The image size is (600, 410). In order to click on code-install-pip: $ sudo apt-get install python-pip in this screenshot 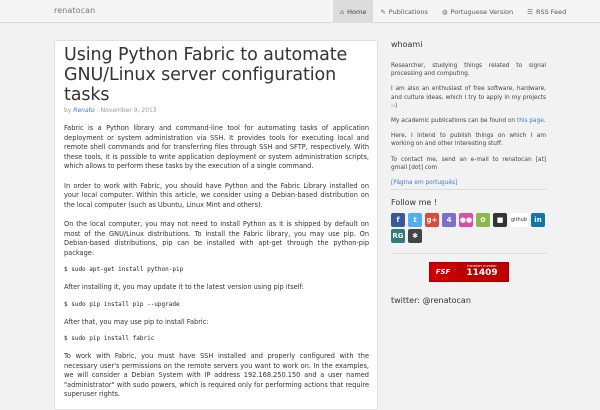, I will do `click(124, 269)`.